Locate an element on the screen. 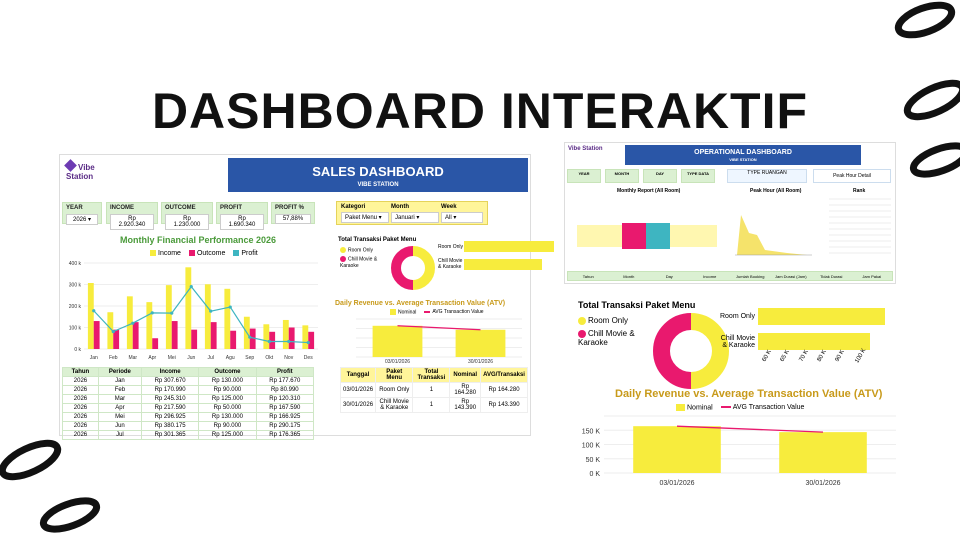 The image size is (960, 540). table-cell: Rp 380.175 is located at coordinates (170, 426).